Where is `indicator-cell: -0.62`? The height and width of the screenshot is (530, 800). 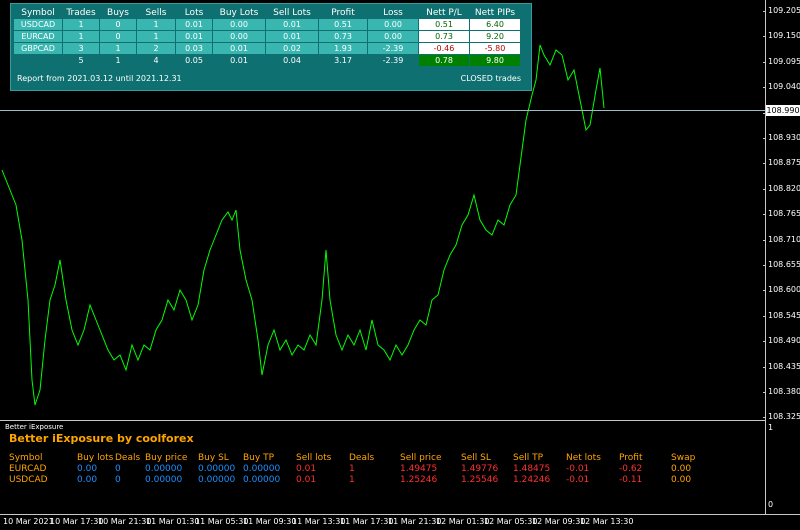
indicator-cell: -0.62 is located at coordinates (631, 469).